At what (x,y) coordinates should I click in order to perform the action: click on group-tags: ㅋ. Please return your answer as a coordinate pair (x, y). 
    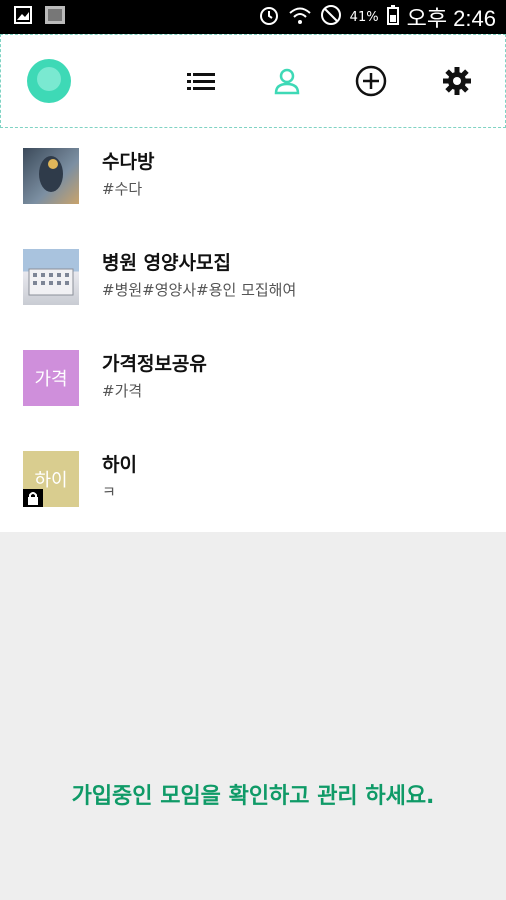
    Looking at the image, I should click on (109, 492).